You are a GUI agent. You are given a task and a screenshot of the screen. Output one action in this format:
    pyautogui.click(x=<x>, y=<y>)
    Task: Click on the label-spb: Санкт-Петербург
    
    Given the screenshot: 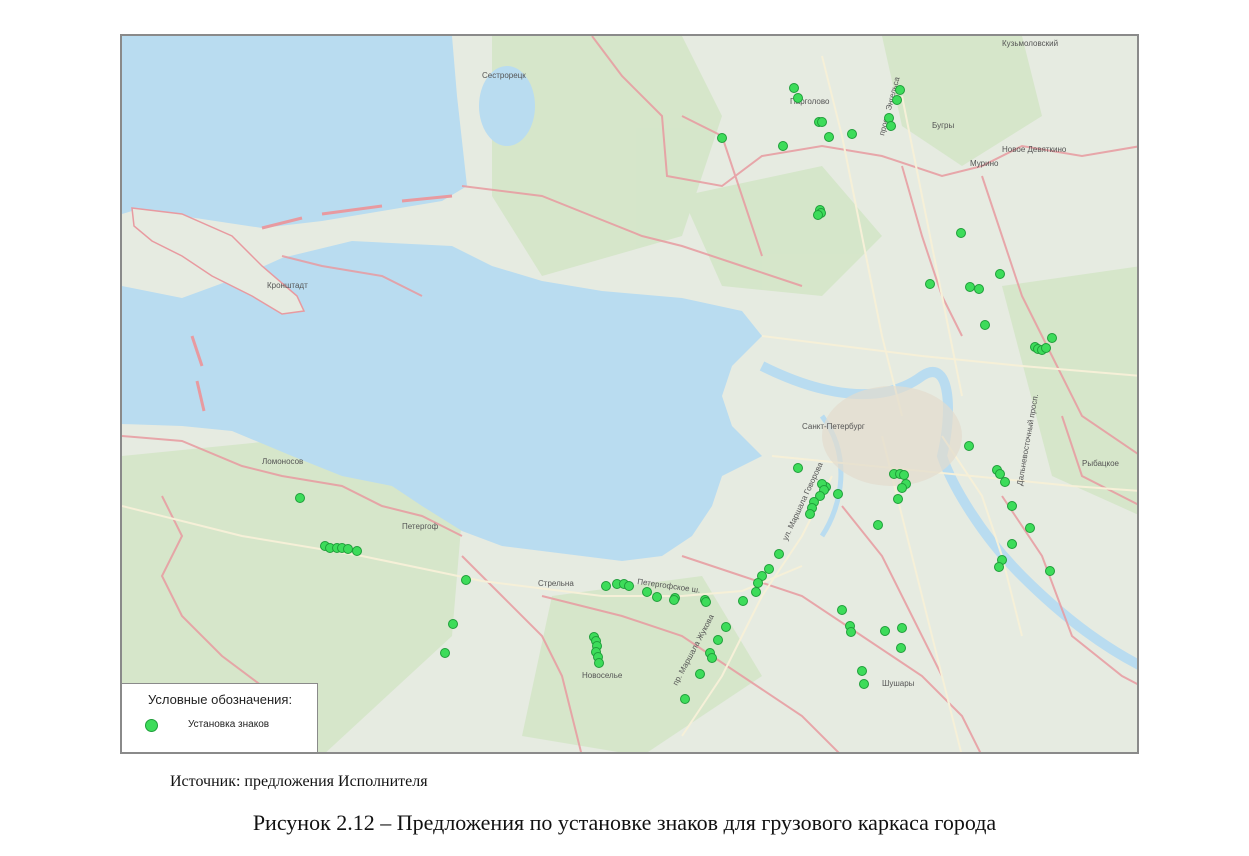 What is the action you would take?
    pyautogui.click(x=833, y=426)
    